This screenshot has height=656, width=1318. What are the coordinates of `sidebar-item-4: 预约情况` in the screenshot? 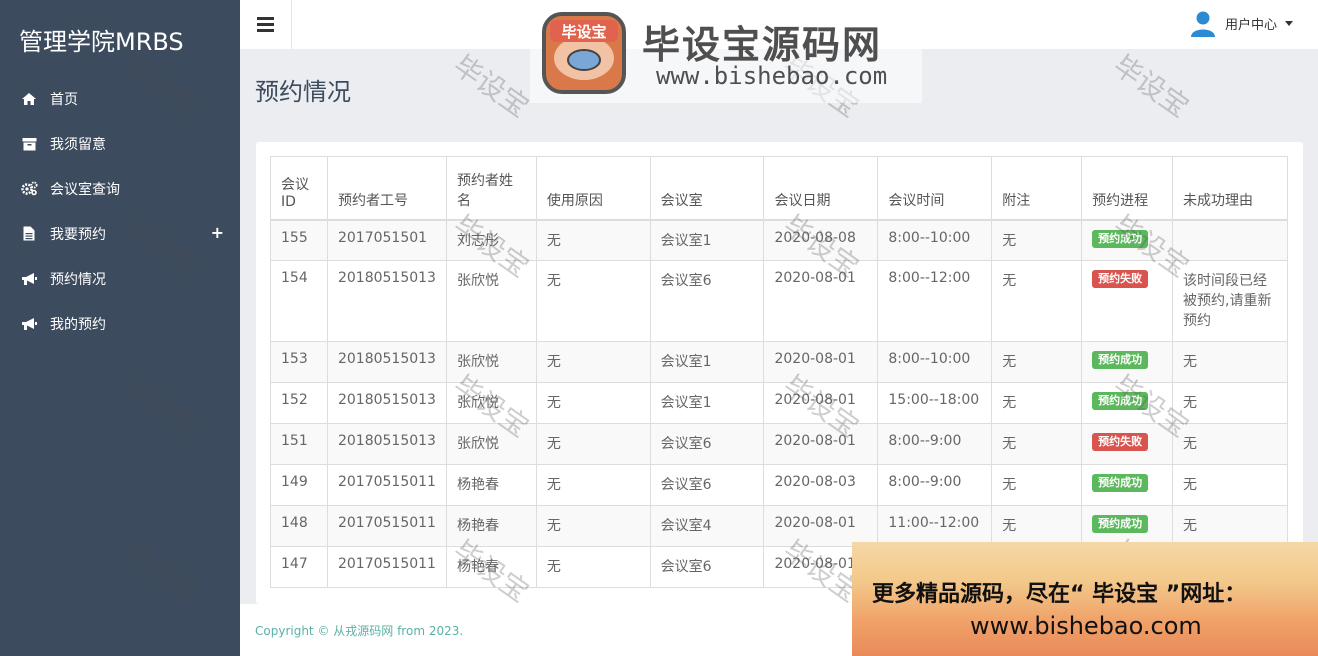 It's located at (120, 278).